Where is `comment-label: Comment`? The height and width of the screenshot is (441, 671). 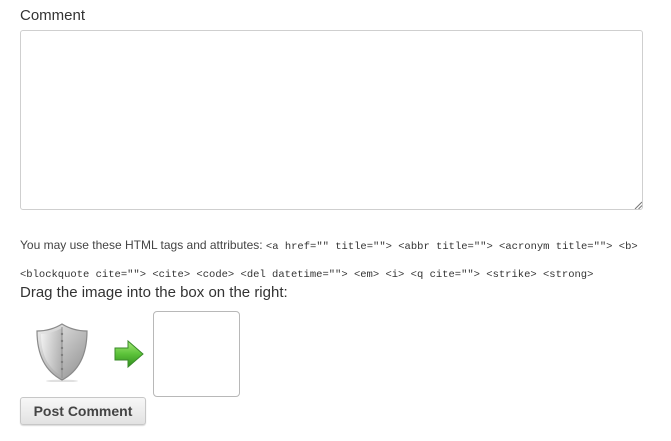 comment-label: Comment is located at coordinates (53, 15).